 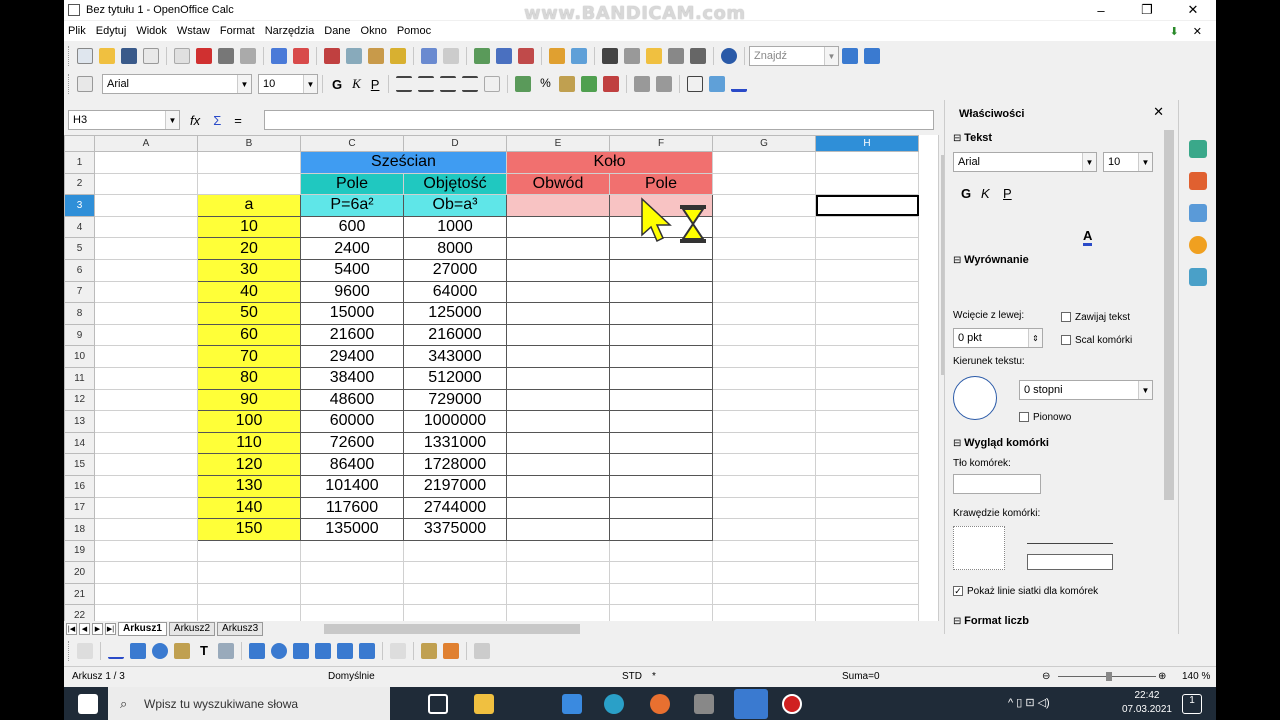 What do you see at coordinates (632, 676) in the screenshot?
I see `selection-mode: STD` at bounding box center [632, 676].